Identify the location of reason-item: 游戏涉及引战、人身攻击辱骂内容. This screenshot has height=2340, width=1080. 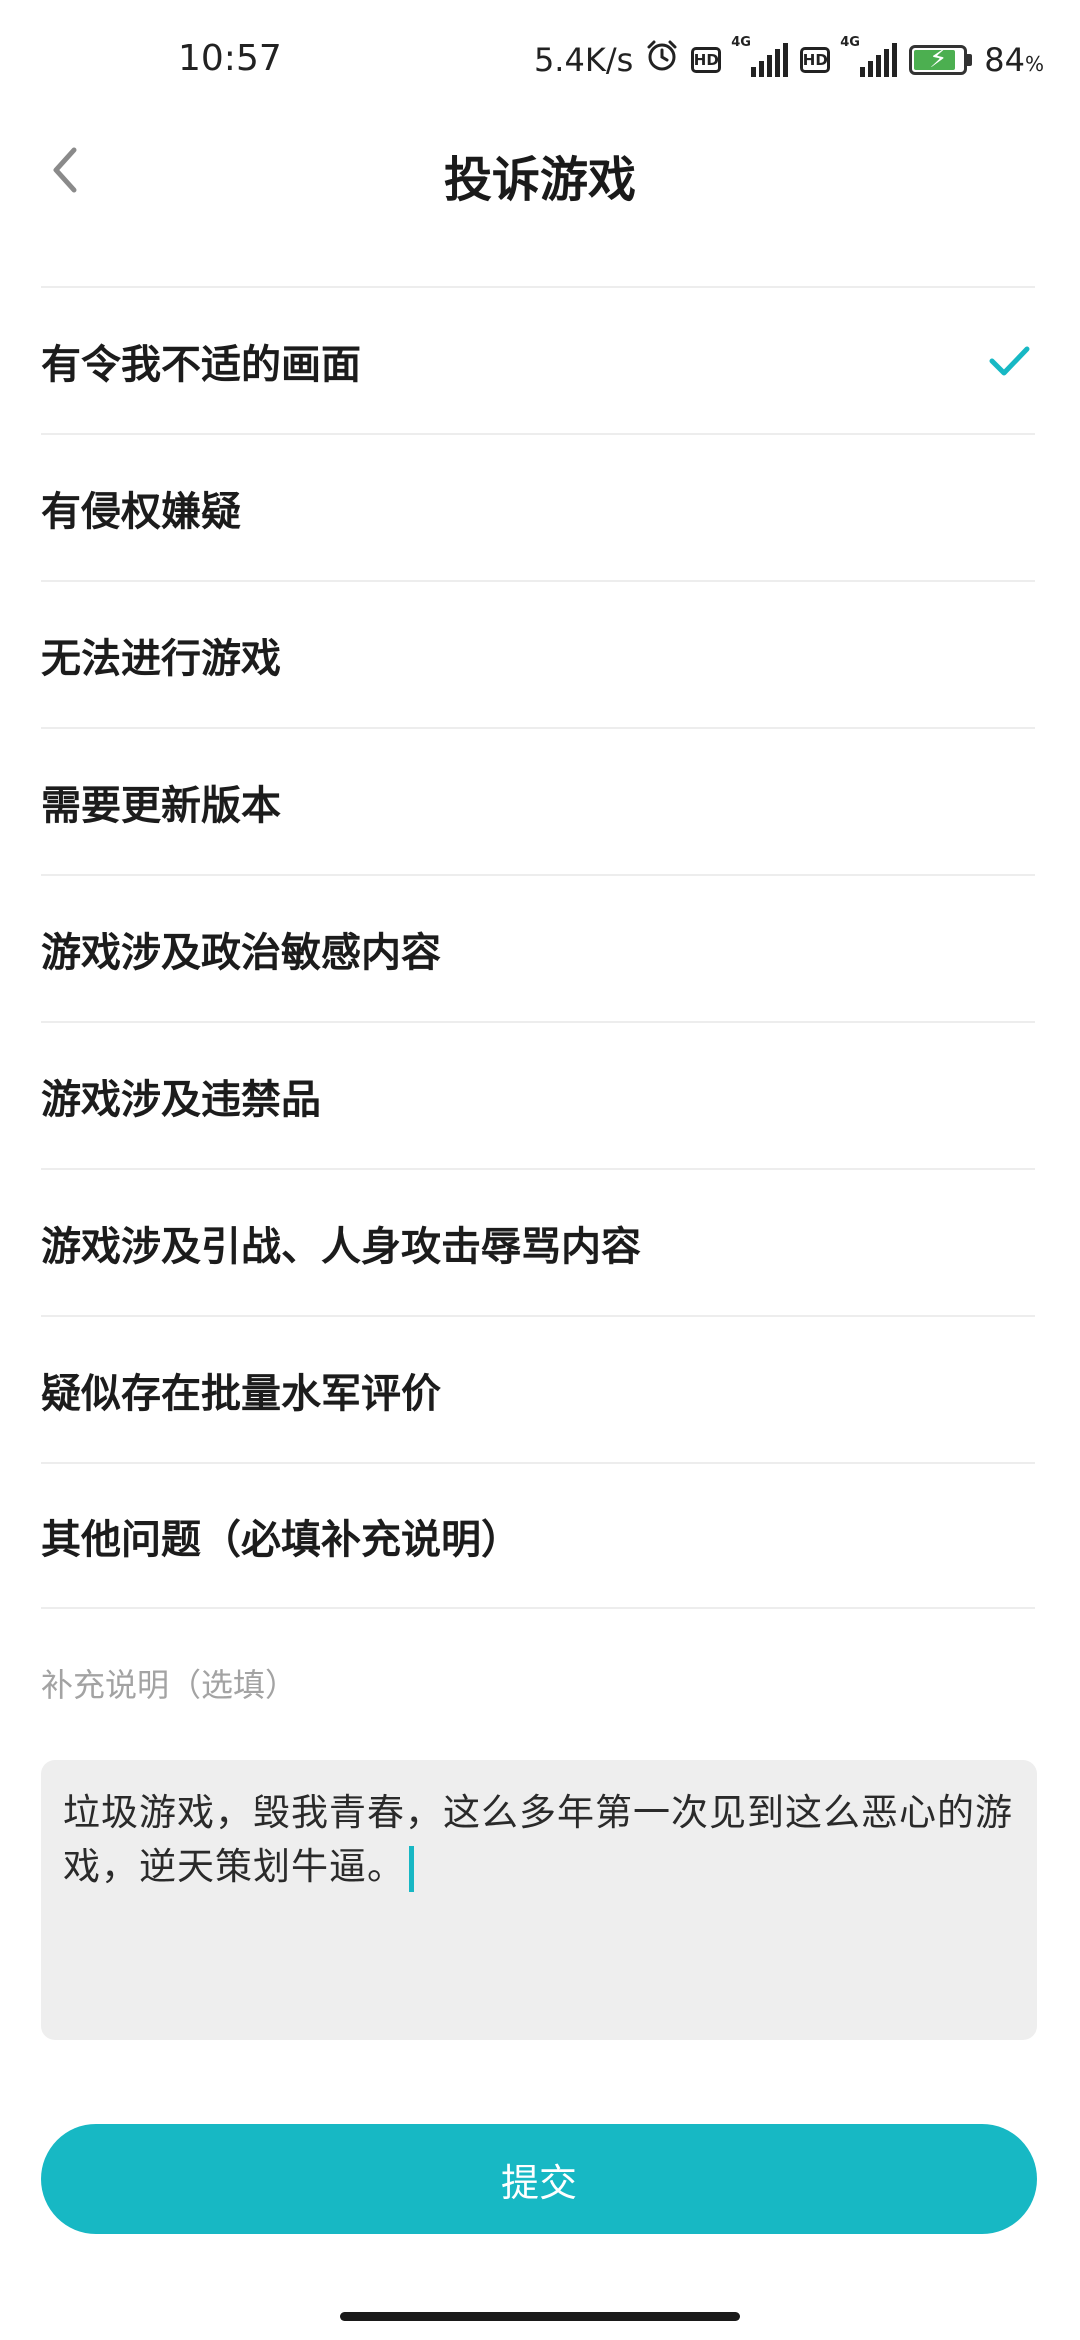
(538, 1241).